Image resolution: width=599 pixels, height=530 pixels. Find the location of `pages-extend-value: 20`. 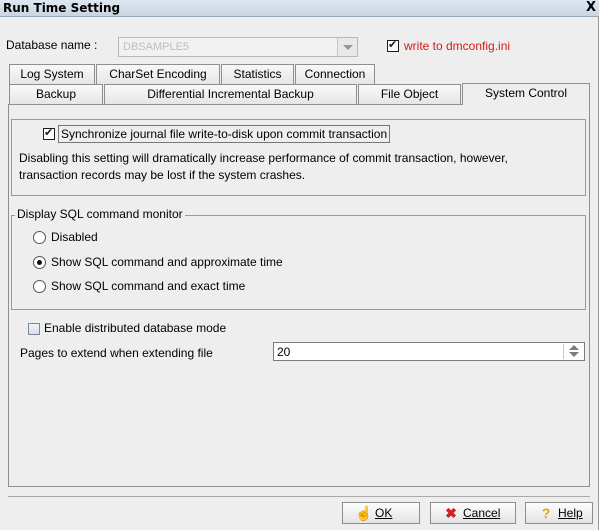

pages-extend-value: 20 is located at coordinates (284, 352).